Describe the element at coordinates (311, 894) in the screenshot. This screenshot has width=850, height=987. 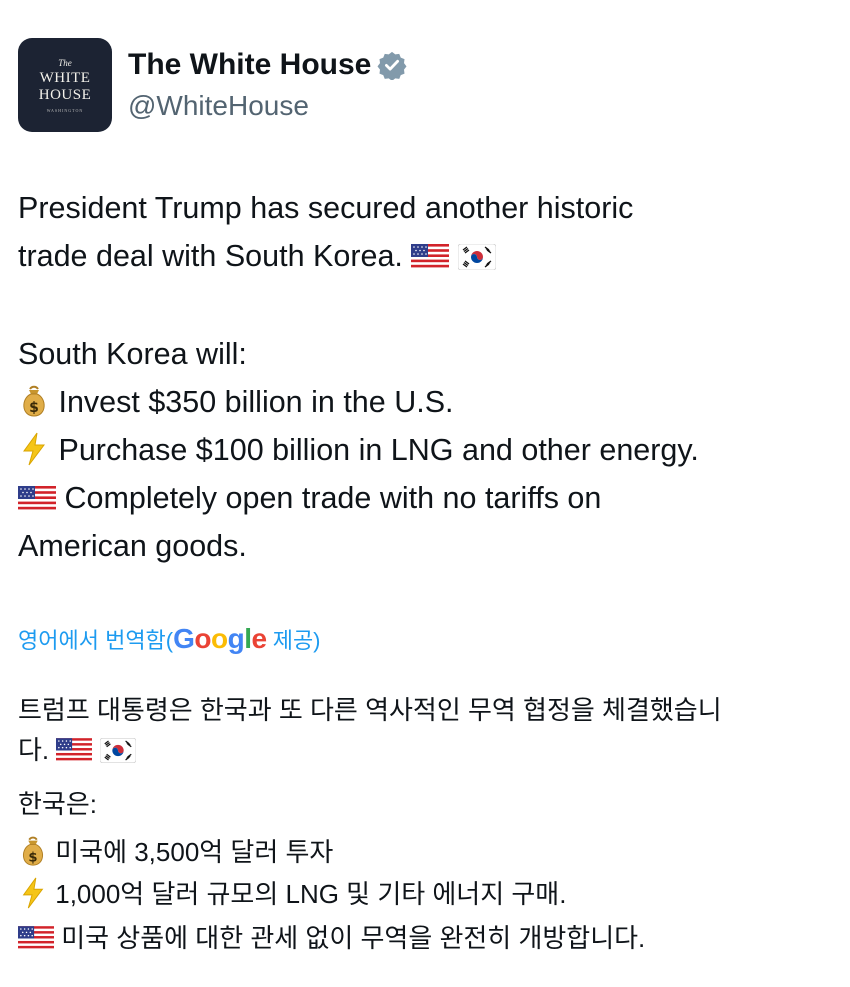
I see `translated-item-2-text: 1,000억 달러 규모의 LNG 및 기타 에너지 구매.` at that location.